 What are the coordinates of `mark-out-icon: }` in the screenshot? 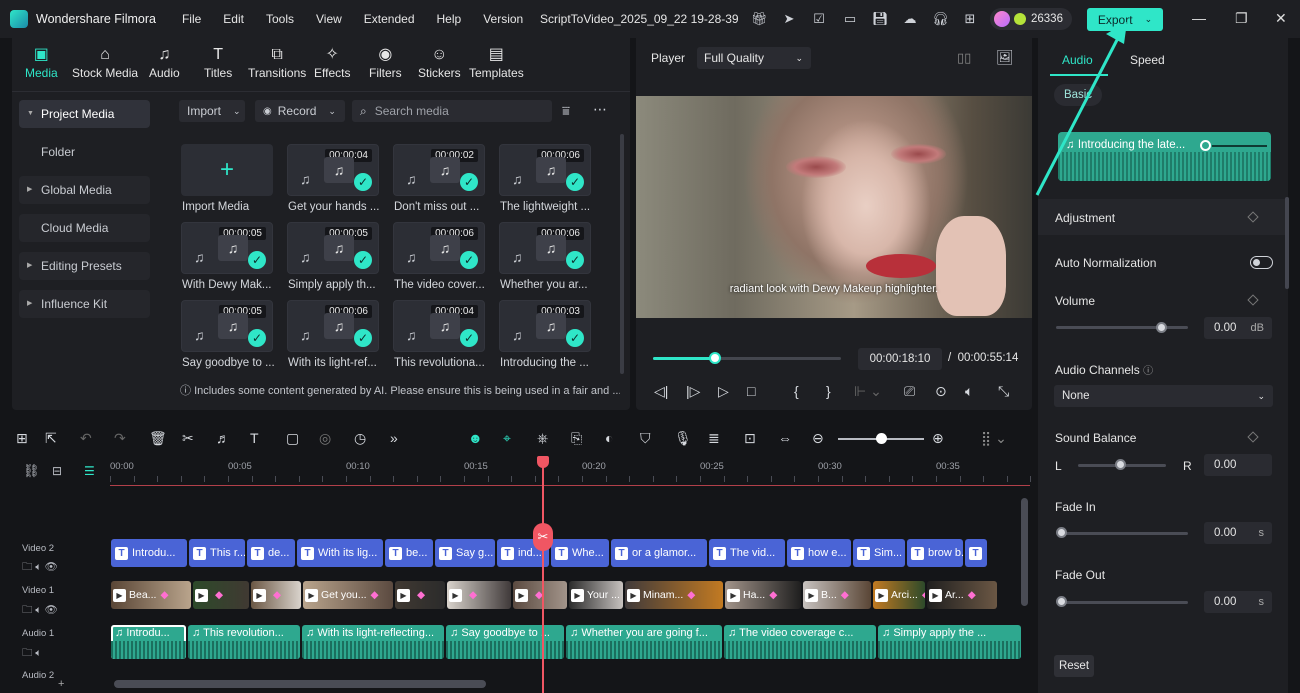 It's located at (828, 391).